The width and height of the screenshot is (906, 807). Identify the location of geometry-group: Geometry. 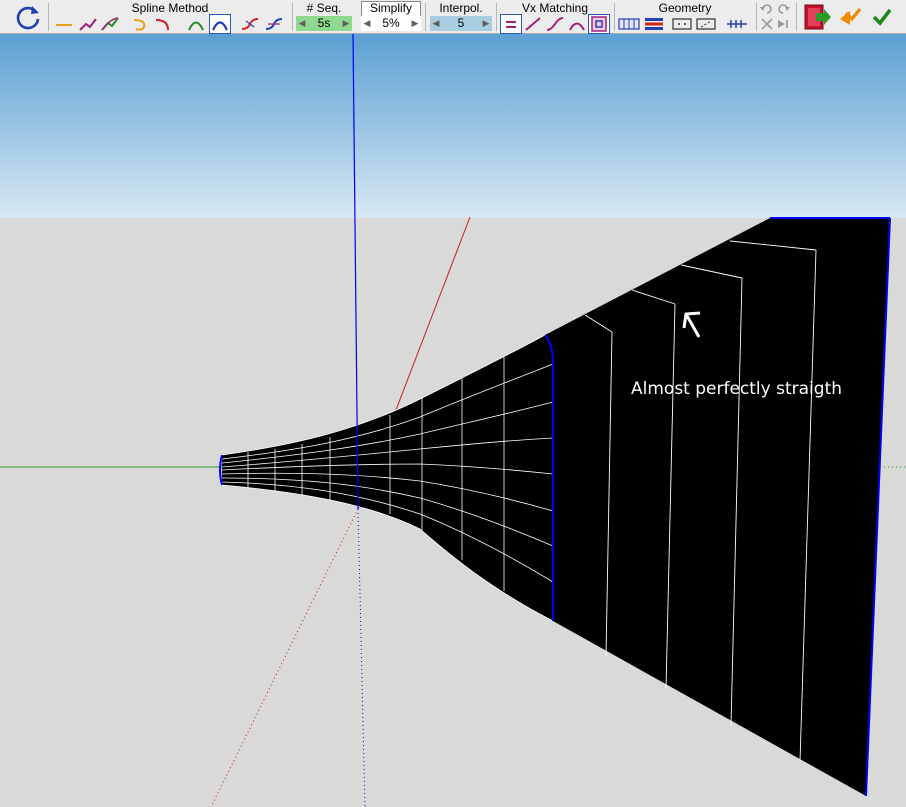
(685, 17).